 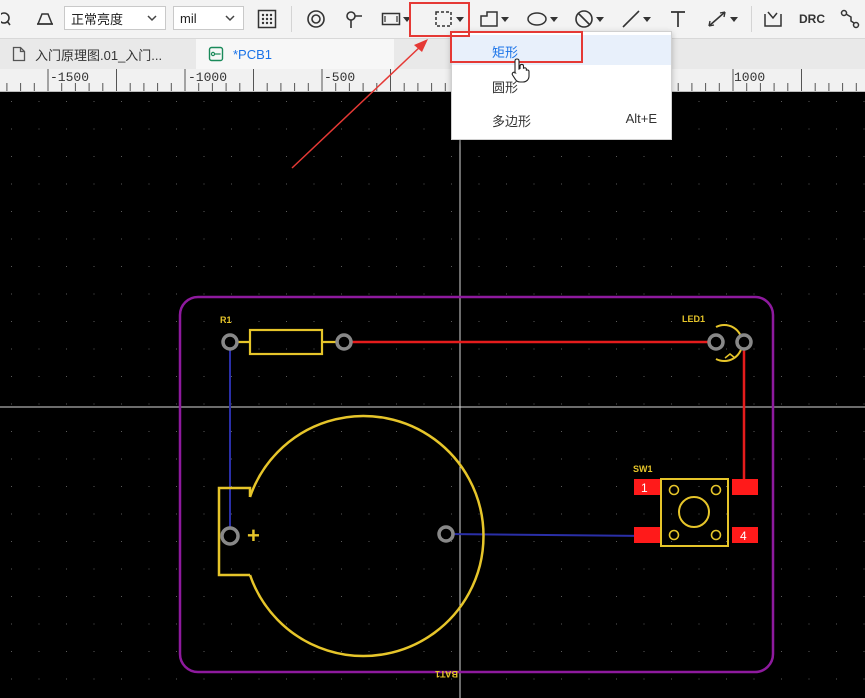 I want to click on line-tool, so click(x=636, y=19).